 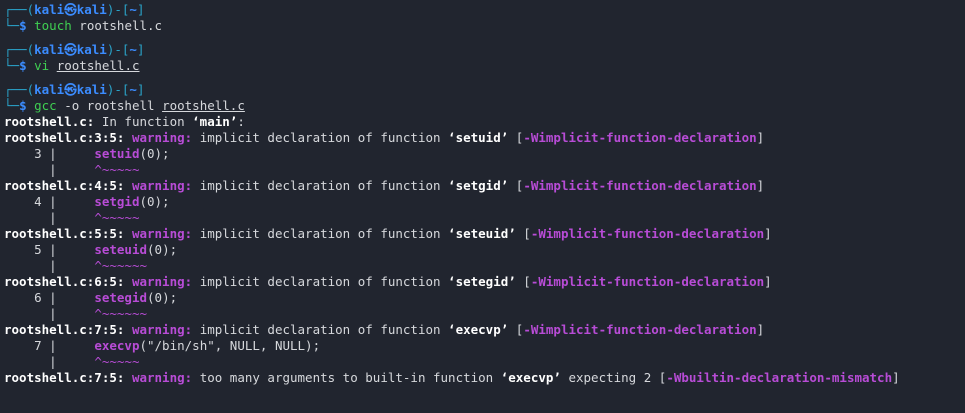 I want to click on command-line: └─$ gcc -o rootshell rootshell.c, so click(x=124, y=105).